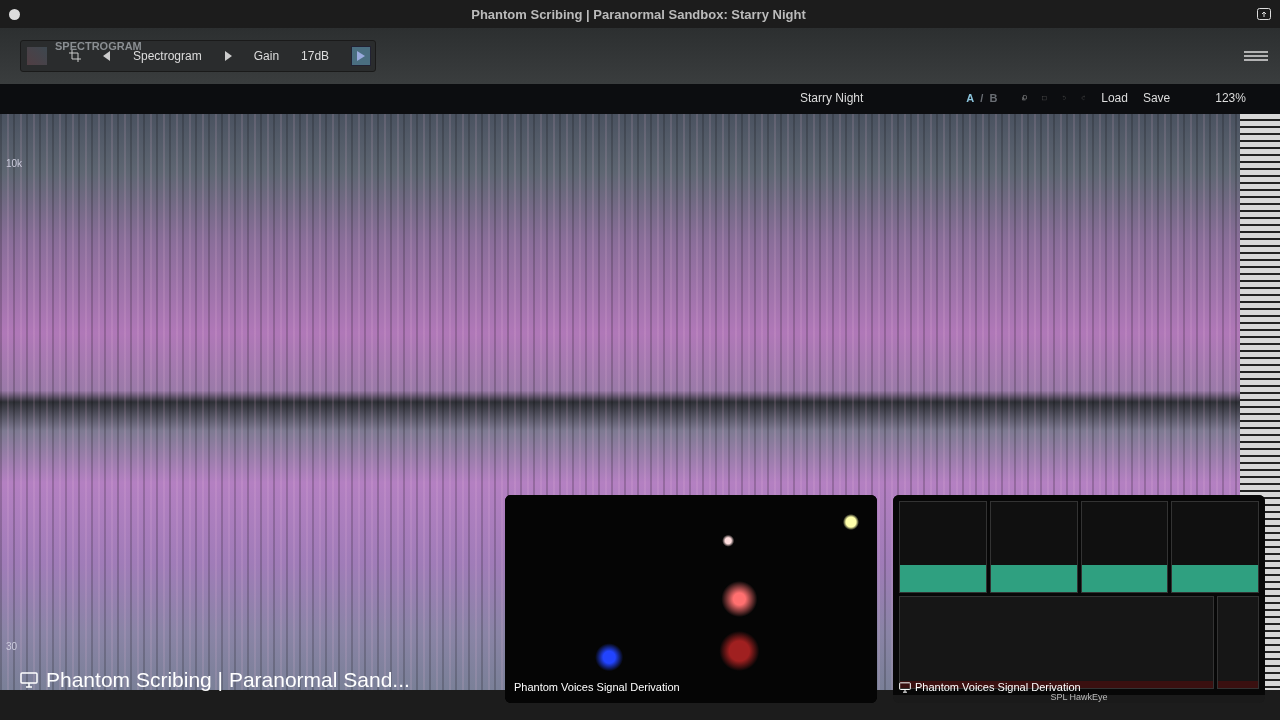 The height and width of the screenshot is (720, 1280). I want to click on window-caption: SPL HawkEye, so click(1079, 697).